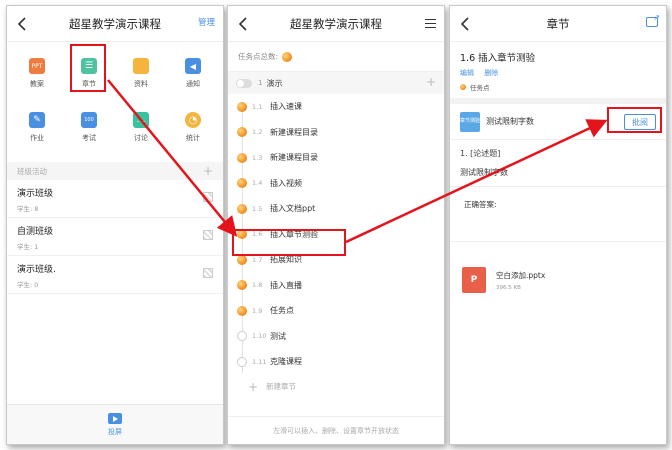  I want to click on section-number: 1.10, so click(259, 336).